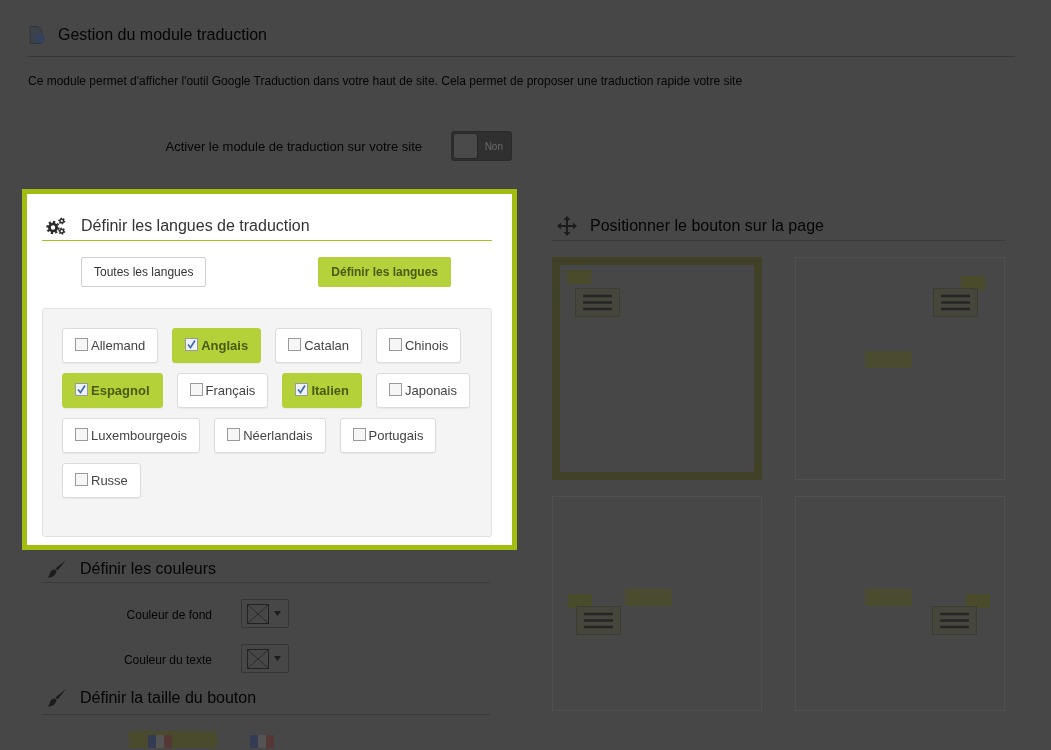  I want to click on section-title: Définir les couleurs, so click(148, 569).